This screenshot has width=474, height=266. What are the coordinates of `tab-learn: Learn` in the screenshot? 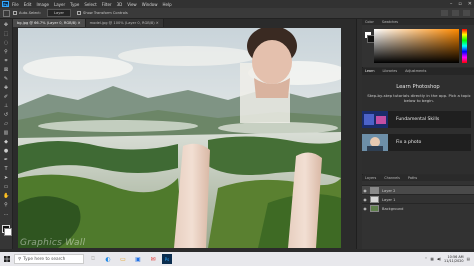 It's located at (369, 71).